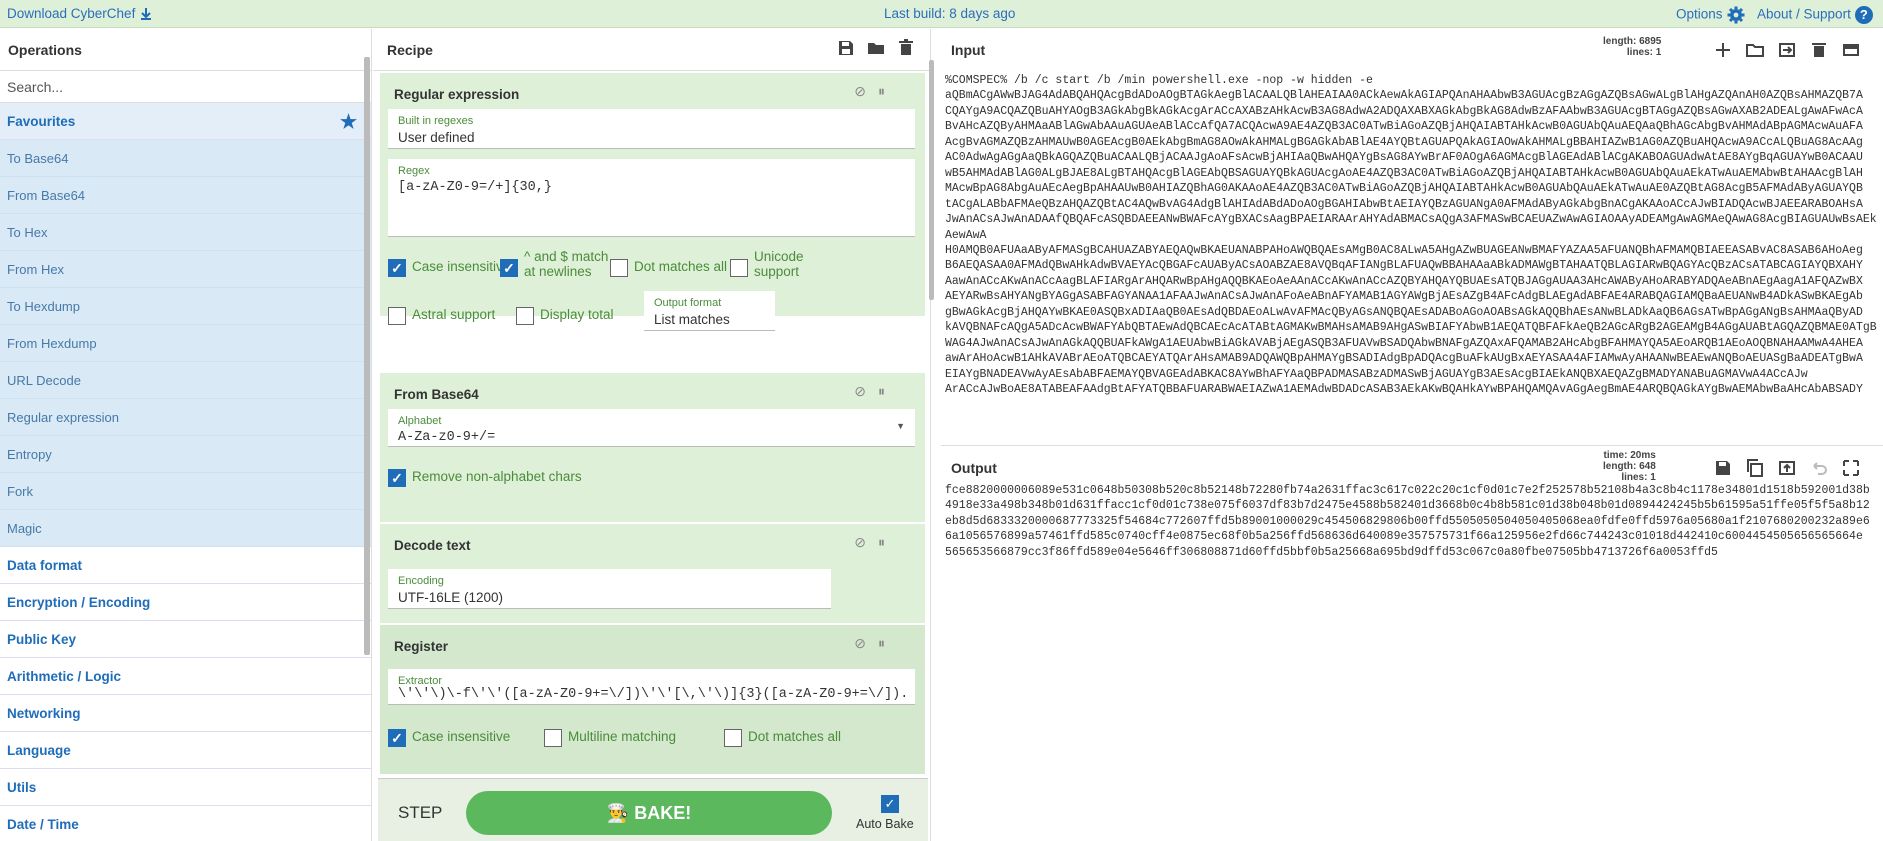 The width and height of the screenshot is (1883, 841). What do you see at coordinates (185, 306) in the screenshot?
I see `op-item: To Hexdump` at bounding box center [185, 306].